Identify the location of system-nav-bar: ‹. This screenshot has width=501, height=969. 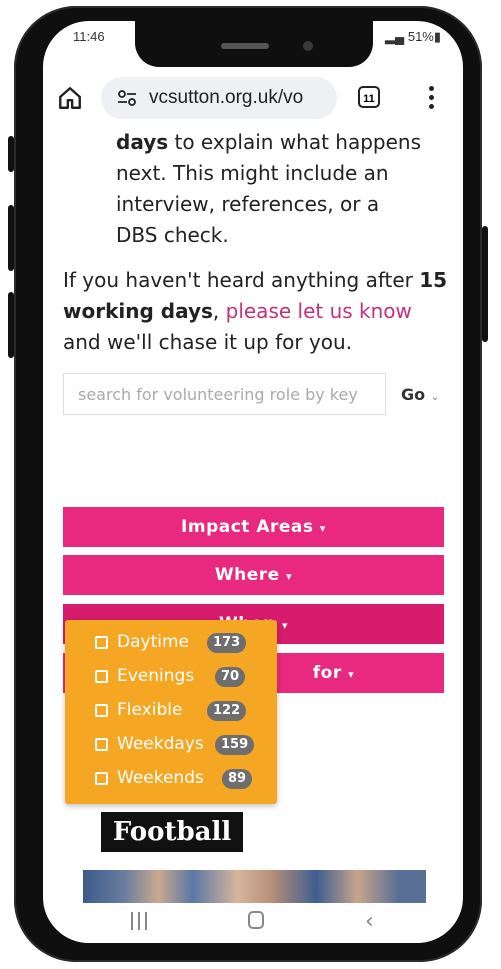
(253, 923).